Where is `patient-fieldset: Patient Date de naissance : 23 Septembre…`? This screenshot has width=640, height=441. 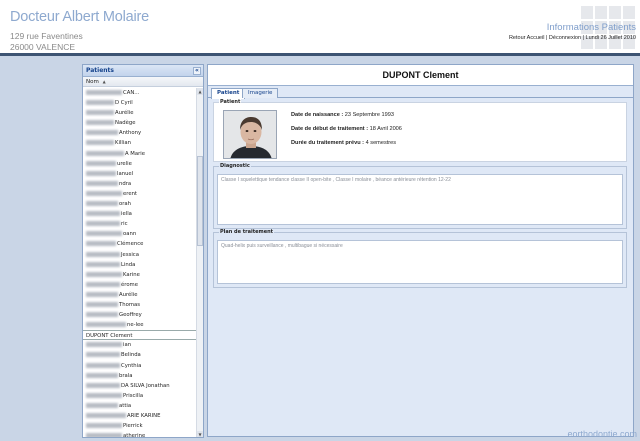 patient-fieldset: Patient Date de naissance : 23 Septembre… is located at coordinates (420, 130).